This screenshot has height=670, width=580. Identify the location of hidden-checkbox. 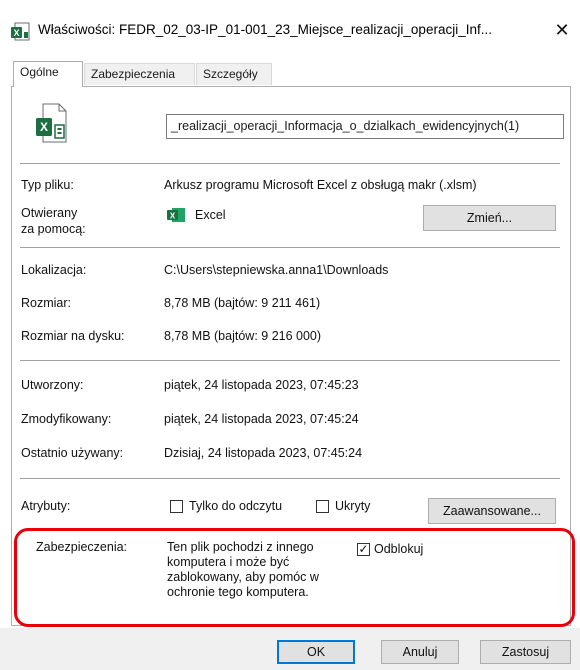
(322, 506).